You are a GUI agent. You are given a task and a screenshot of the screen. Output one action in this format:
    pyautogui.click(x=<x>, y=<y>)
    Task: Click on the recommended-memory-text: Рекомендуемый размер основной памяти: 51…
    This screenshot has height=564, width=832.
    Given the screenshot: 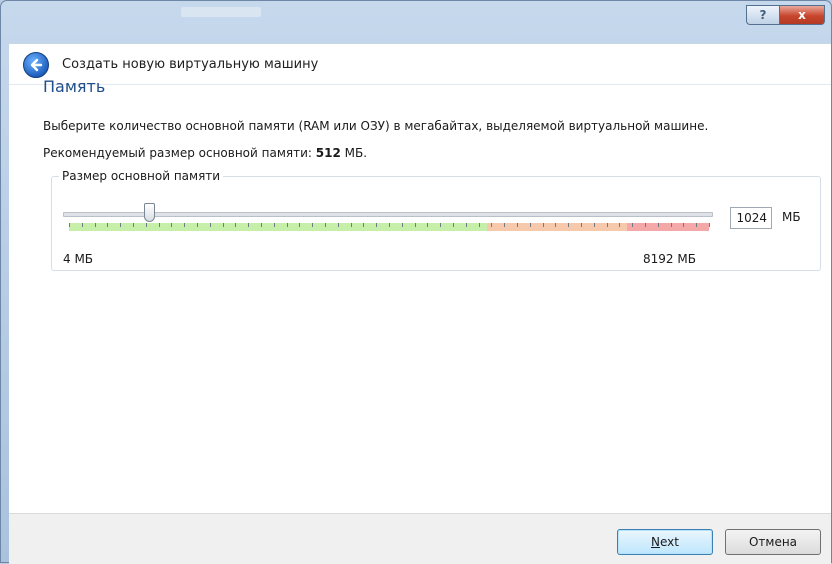 What is the action you would take?
    pyautogui.click(x=205, y=153)
    